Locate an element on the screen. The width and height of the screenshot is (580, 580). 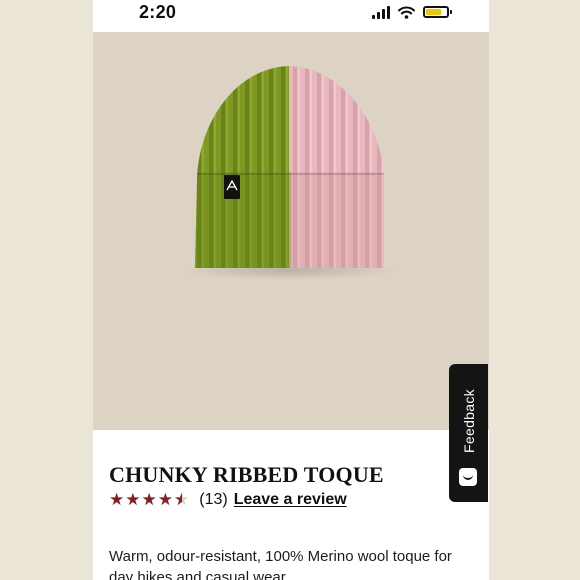
status-icons is located at coordinates (412, 12).